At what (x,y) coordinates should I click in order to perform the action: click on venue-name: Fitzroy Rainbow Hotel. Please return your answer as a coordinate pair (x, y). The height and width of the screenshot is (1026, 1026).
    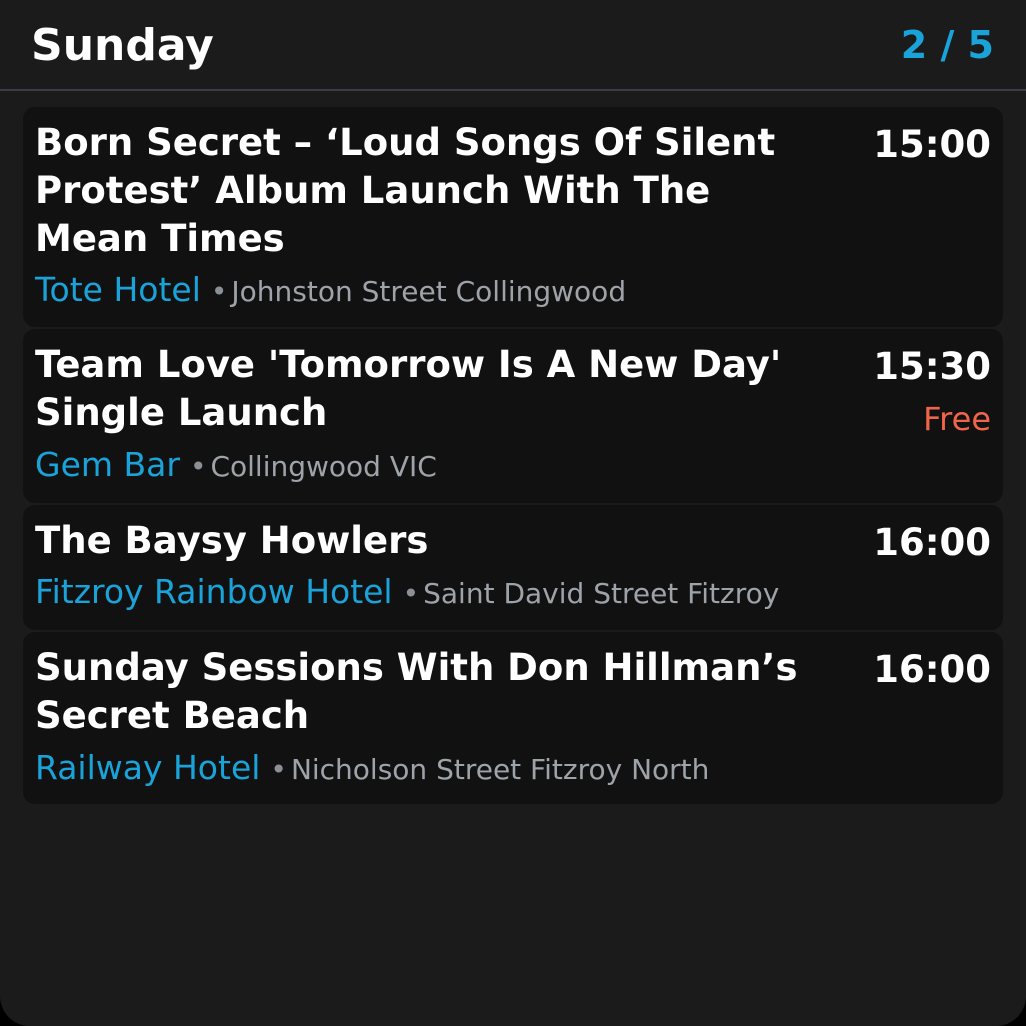
    Looking at the image, I should click on (214, 591).